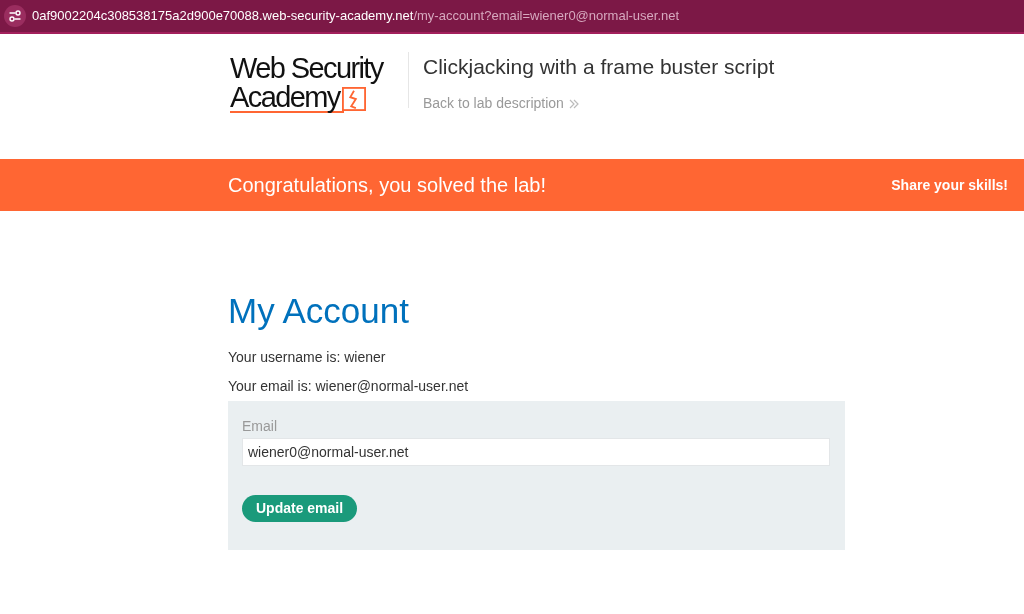  I want to click on email-text: Your email is: wiener@normal-user.net, so click(348, 386).